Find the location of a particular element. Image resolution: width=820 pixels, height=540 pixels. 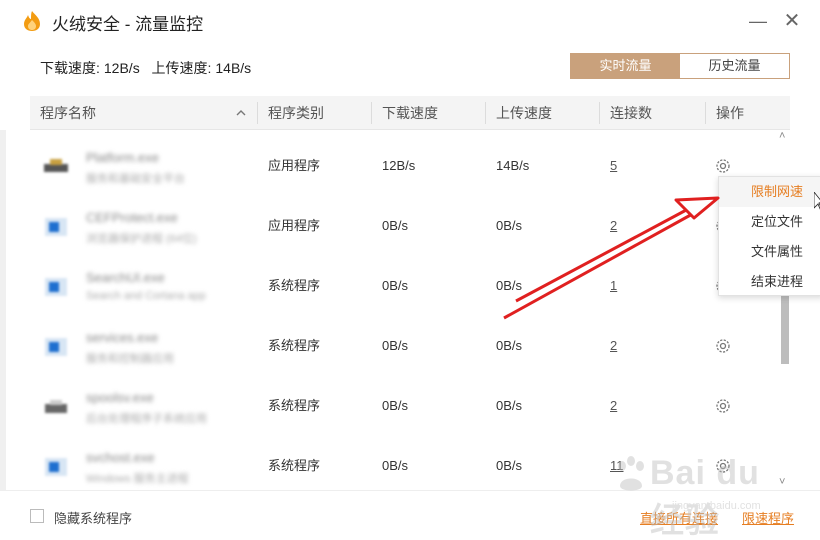

watermark-text: Bai du 经验 is located at coordinates (705, 497).